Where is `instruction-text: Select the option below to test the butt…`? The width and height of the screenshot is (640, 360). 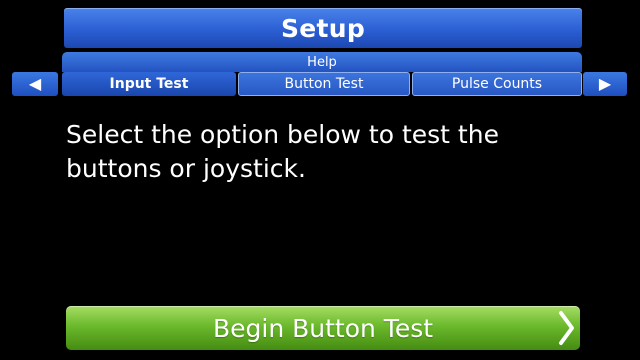
instruction-text: Select the option below to test the butt… is located at coordinates (282, 151).